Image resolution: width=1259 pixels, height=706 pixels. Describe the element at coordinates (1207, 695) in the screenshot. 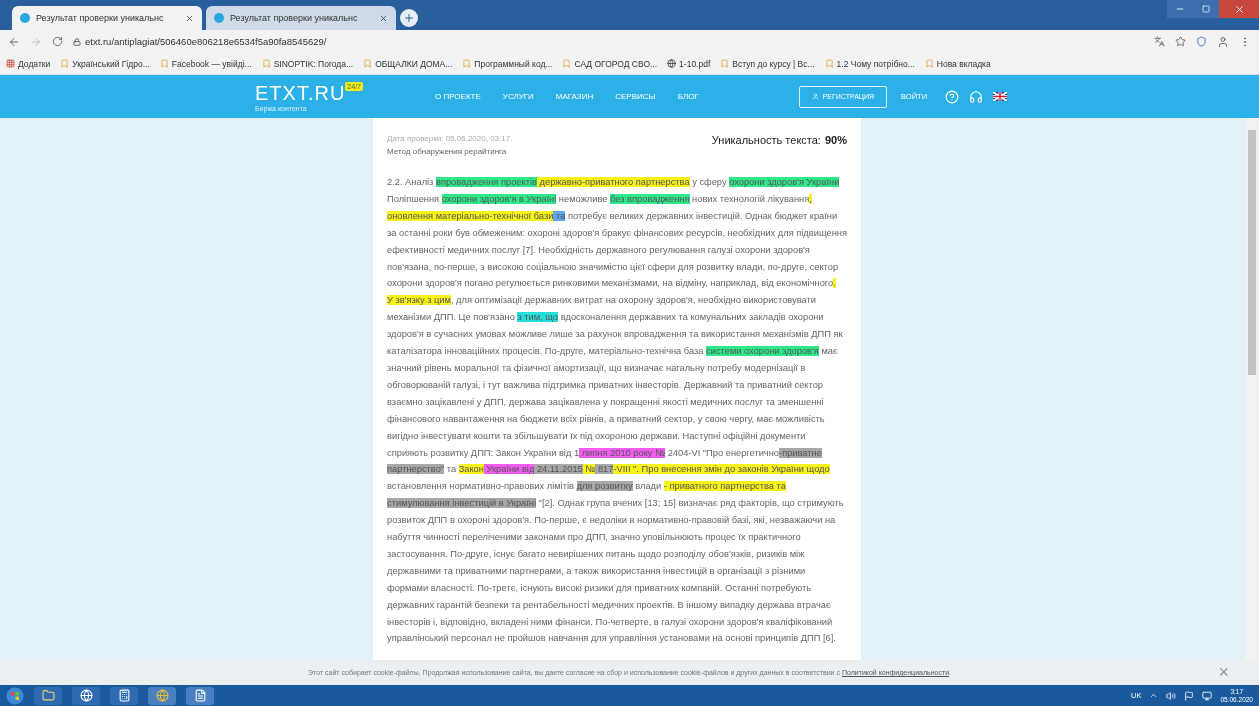

I see `network-icon` at that location.